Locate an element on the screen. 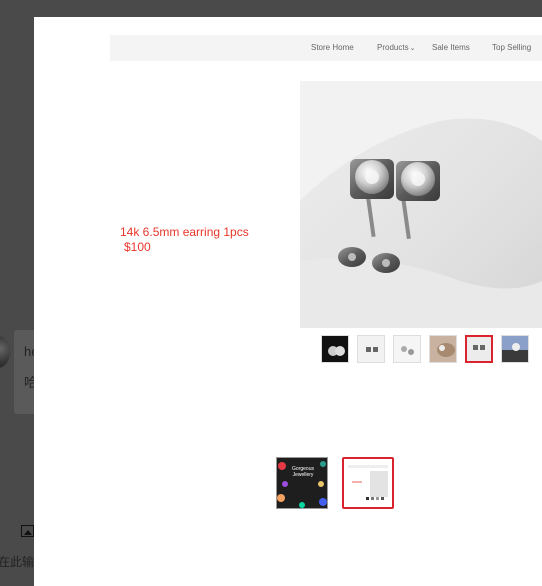  attachment-thumbnail: Gorgeous Jewellery is located at coordinates (302, 483).